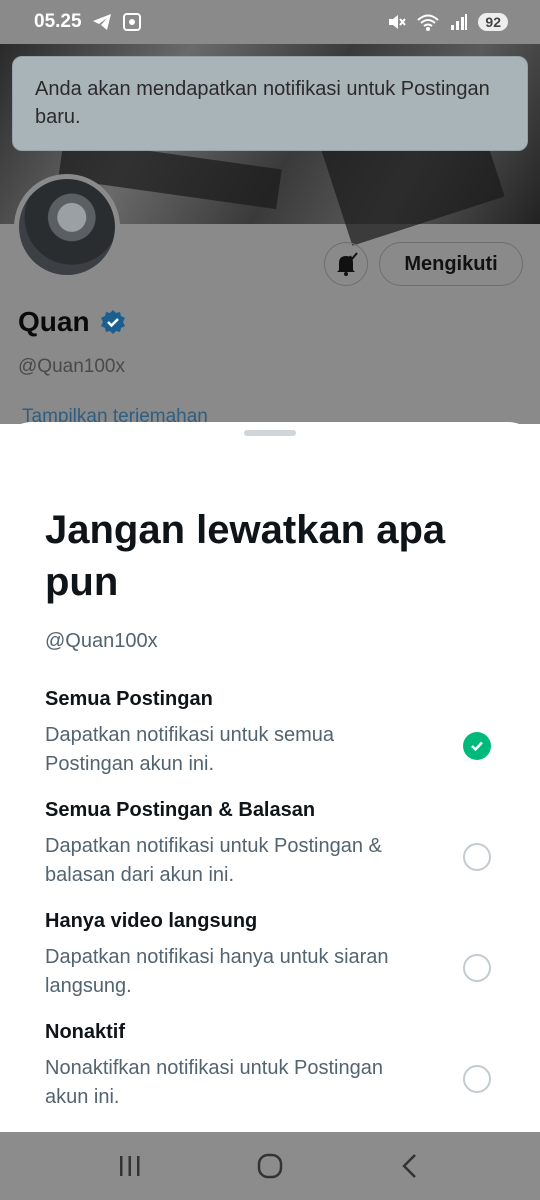 The image size is (540, 1200). Describe the element at coordinates (398, 22) in the screenshot. I see `mute-icon` at that location.